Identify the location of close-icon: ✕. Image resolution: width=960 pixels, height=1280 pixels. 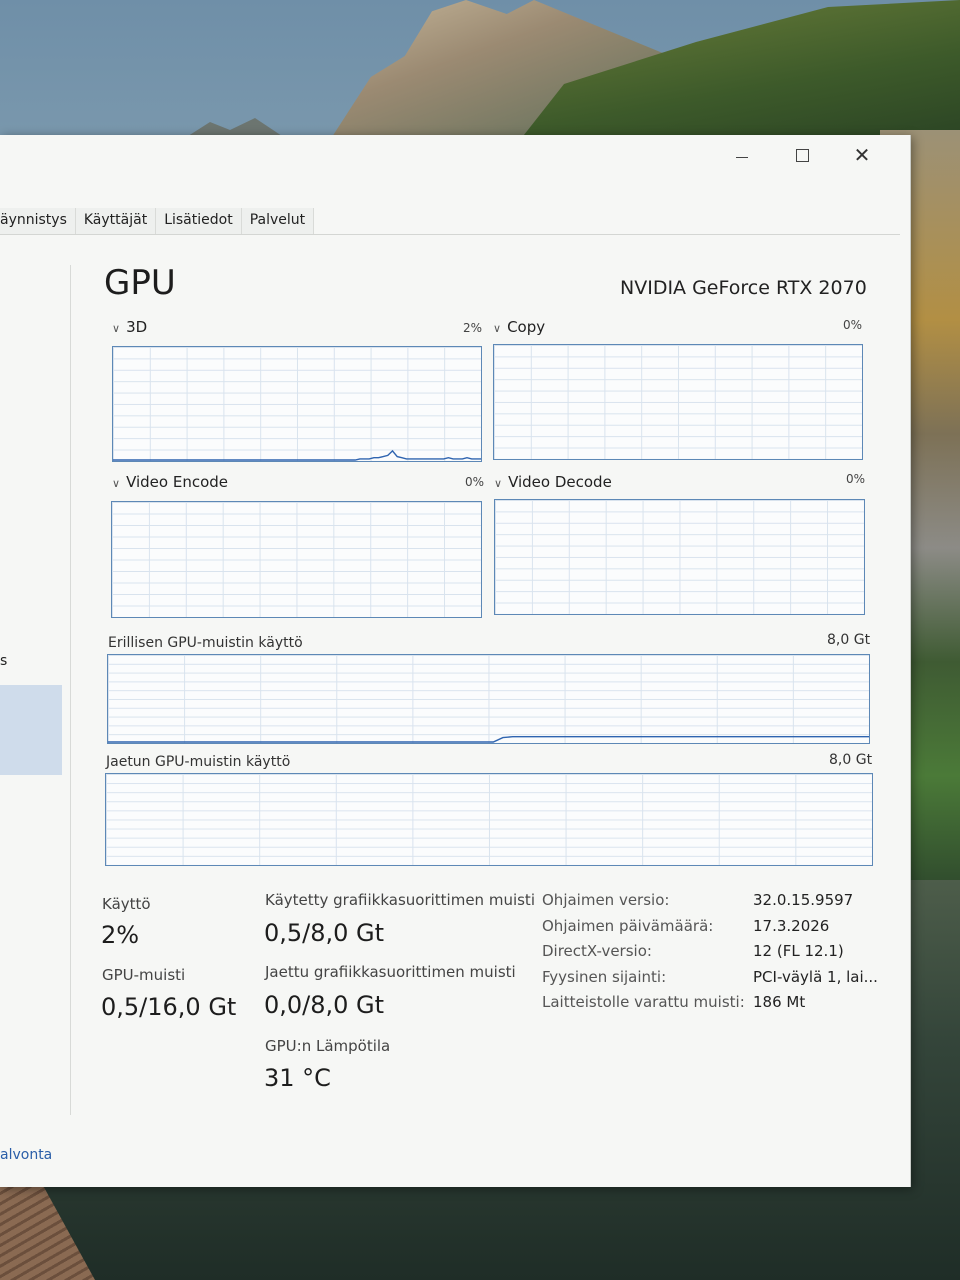
(862, 155).